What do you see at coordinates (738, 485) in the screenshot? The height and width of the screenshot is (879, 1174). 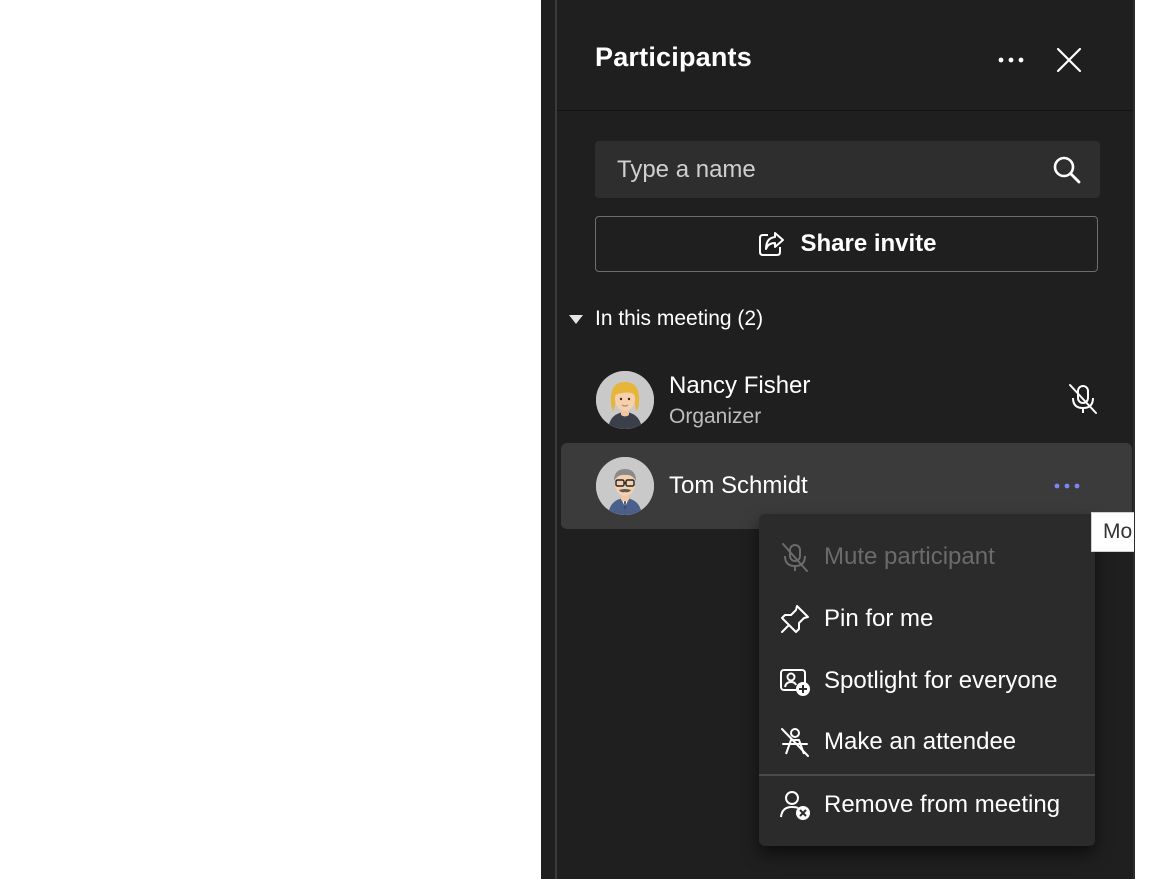 I see `participant-name: Tom Schmidt` at bounding box center [738, 485].